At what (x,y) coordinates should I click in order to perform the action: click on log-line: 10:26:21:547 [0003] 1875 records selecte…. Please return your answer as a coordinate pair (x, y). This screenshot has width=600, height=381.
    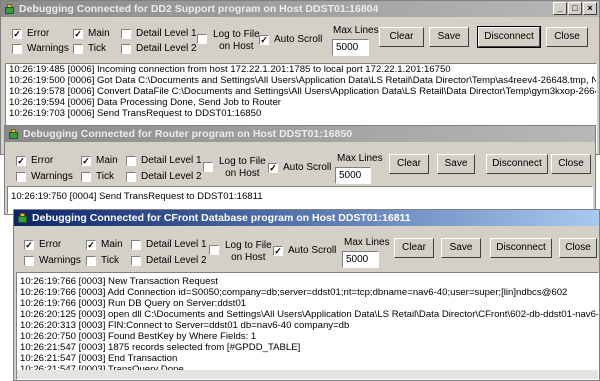
    Looking at the image, I should click on (160, 347).